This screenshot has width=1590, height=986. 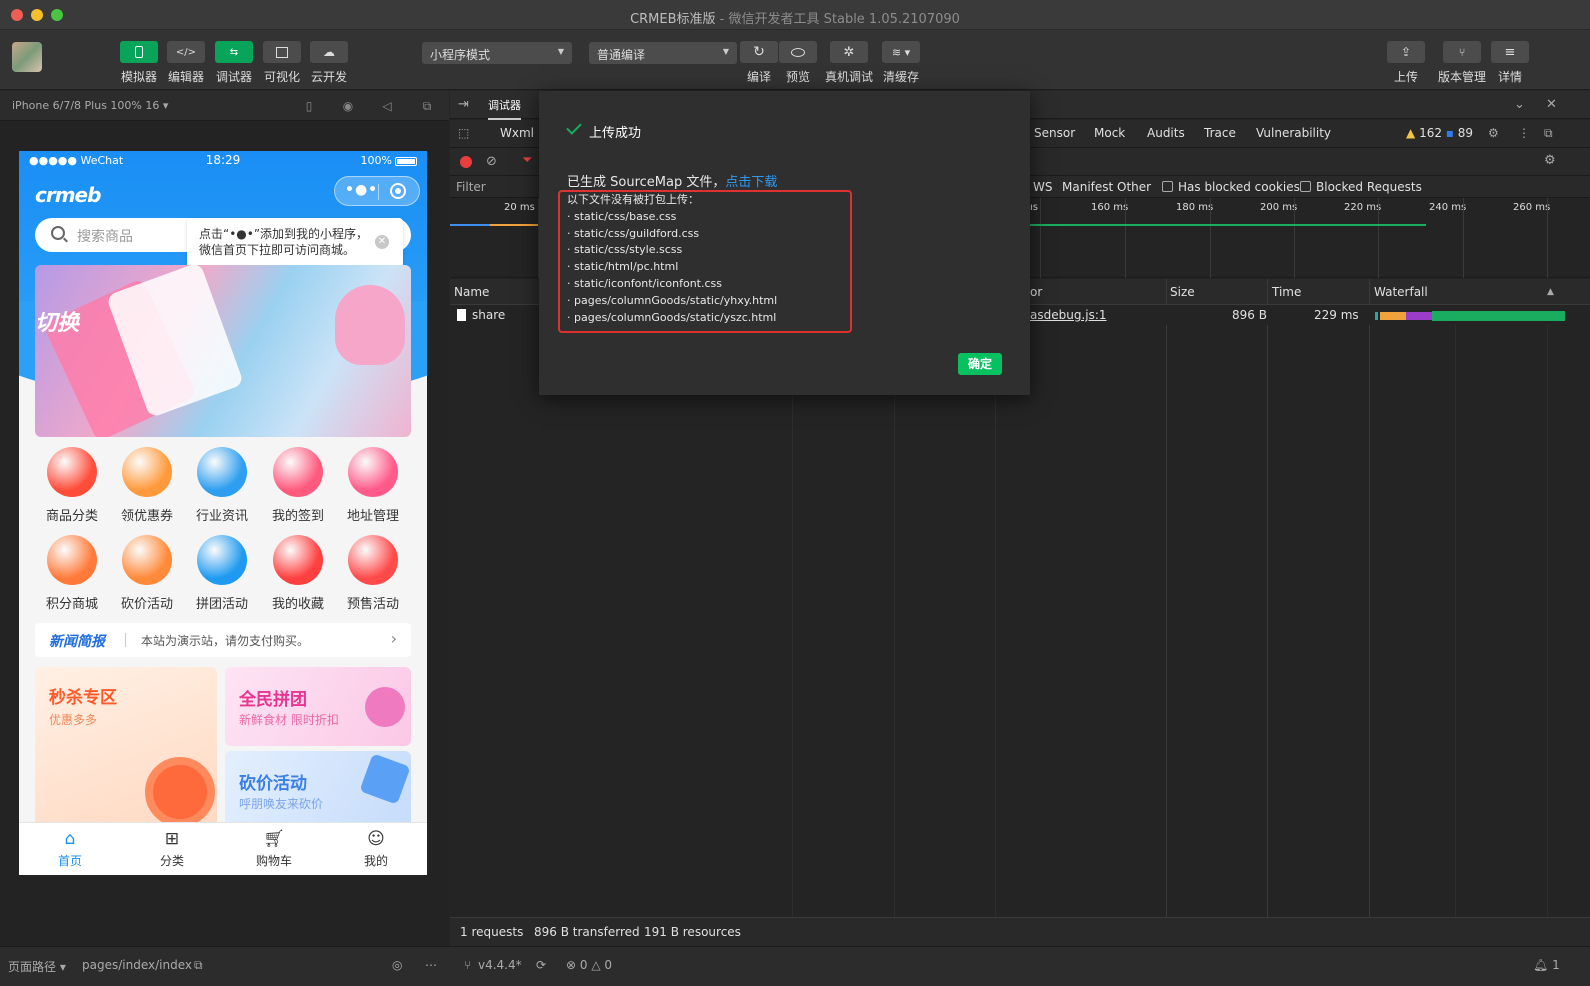 What do you see at coordinates (298, 485) in the screenshot?
I see `grid-item-signin: 我的签到` at bounding box center [298, 485].